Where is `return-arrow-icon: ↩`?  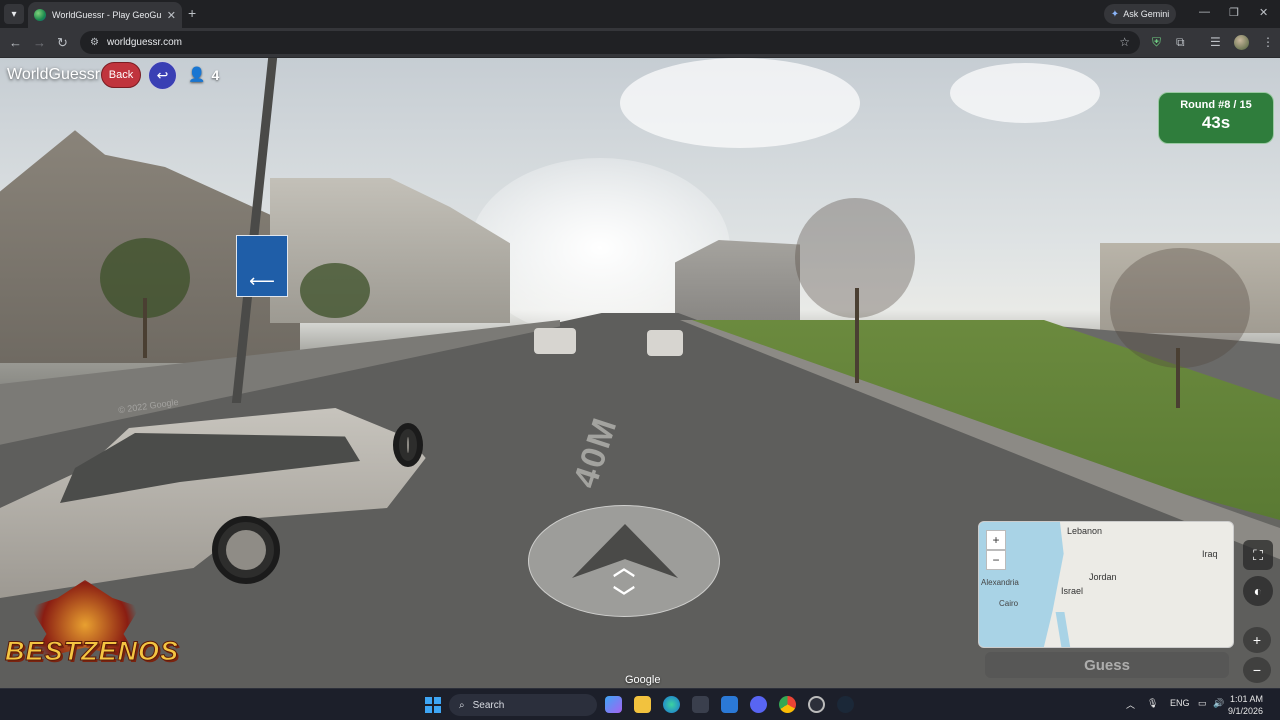 return-arrow-icon: ↩ is located at coordinates (162, 75).